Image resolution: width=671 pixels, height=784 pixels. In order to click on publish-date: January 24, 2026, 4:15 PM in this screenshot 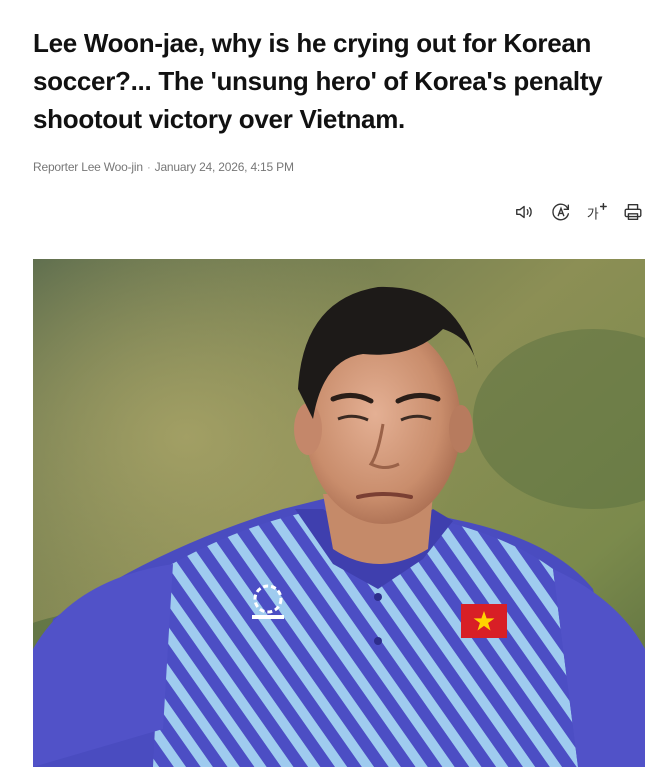, I will do `click(224, 167)`.